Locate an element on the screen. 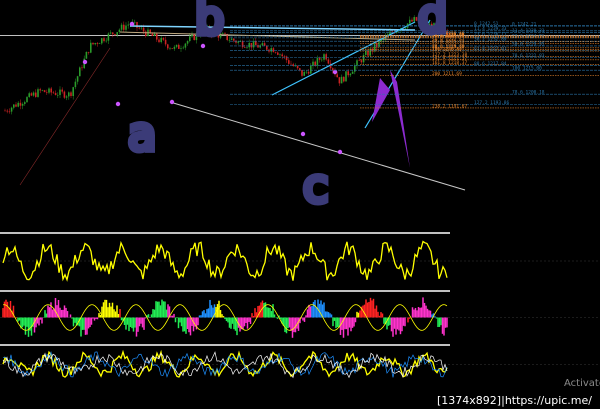 This screenshot has height=409, width=600. fib-level-label: 88.6 1217.84 is located at coordinates (490, 64).